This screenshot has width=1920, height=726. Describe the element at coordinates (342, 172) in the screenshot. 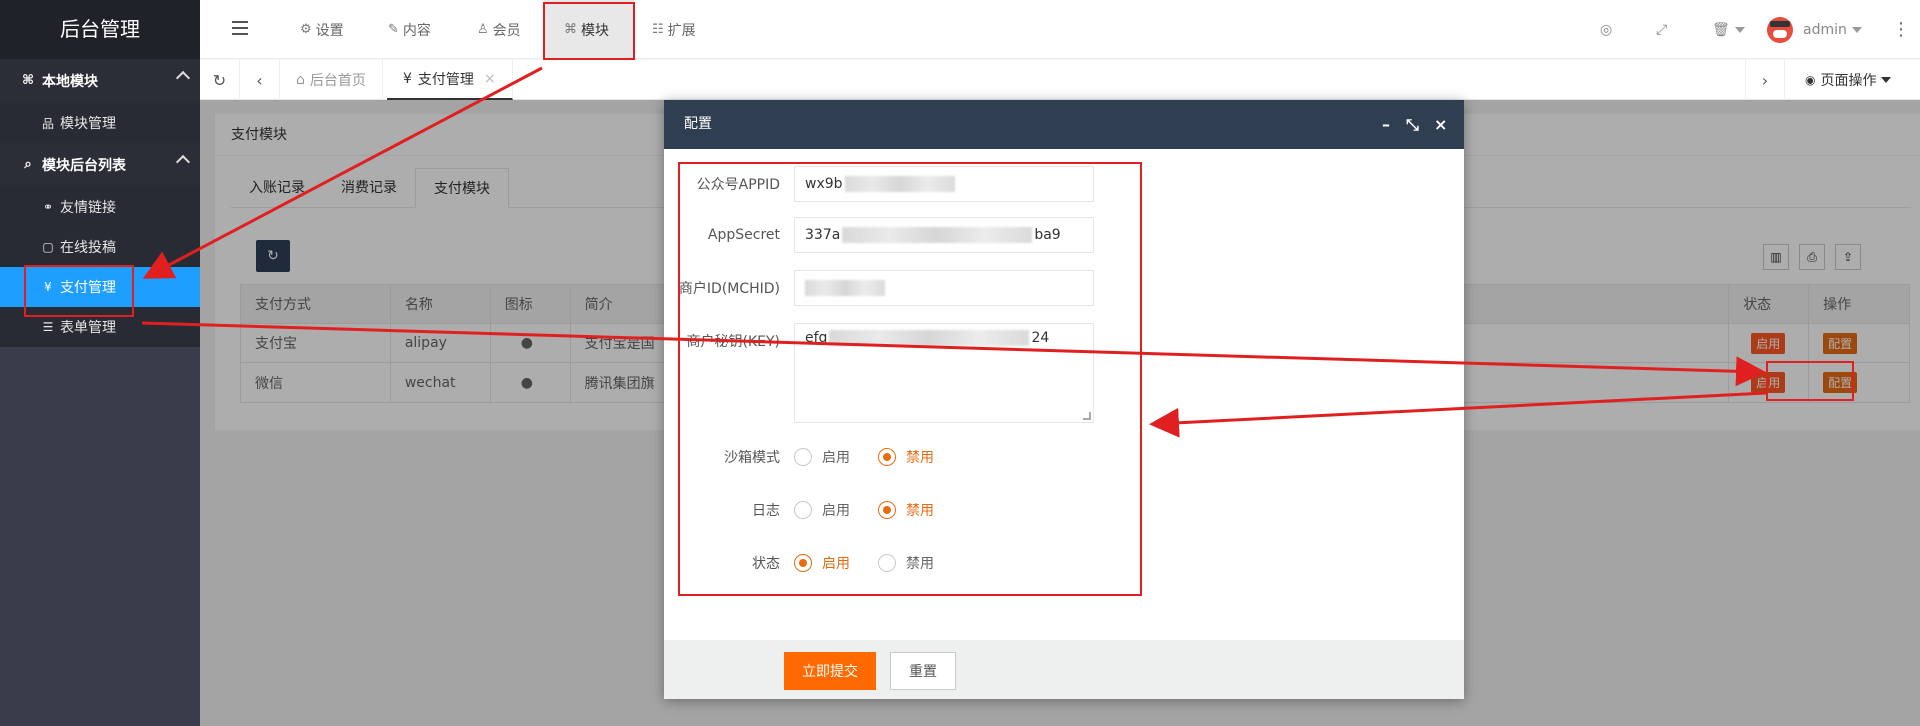

I see `arrow-modules-to-payment` at that location.